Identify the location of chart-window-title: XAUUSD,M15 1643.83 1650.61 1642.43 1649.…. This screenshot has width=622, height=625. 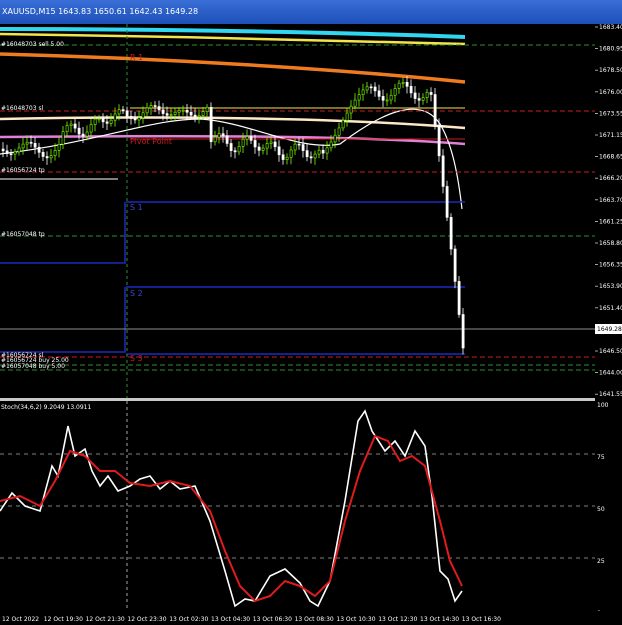
(311, 12).